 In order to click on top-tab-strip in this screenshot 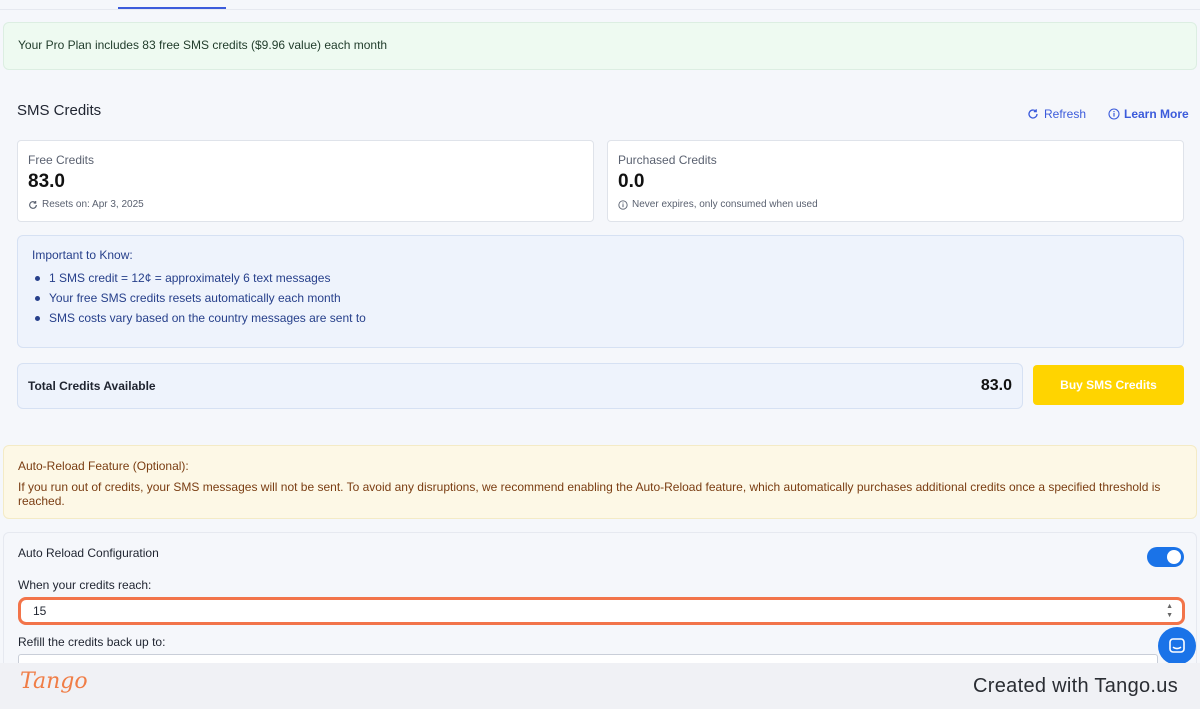, I will do `click(600, 5)`.